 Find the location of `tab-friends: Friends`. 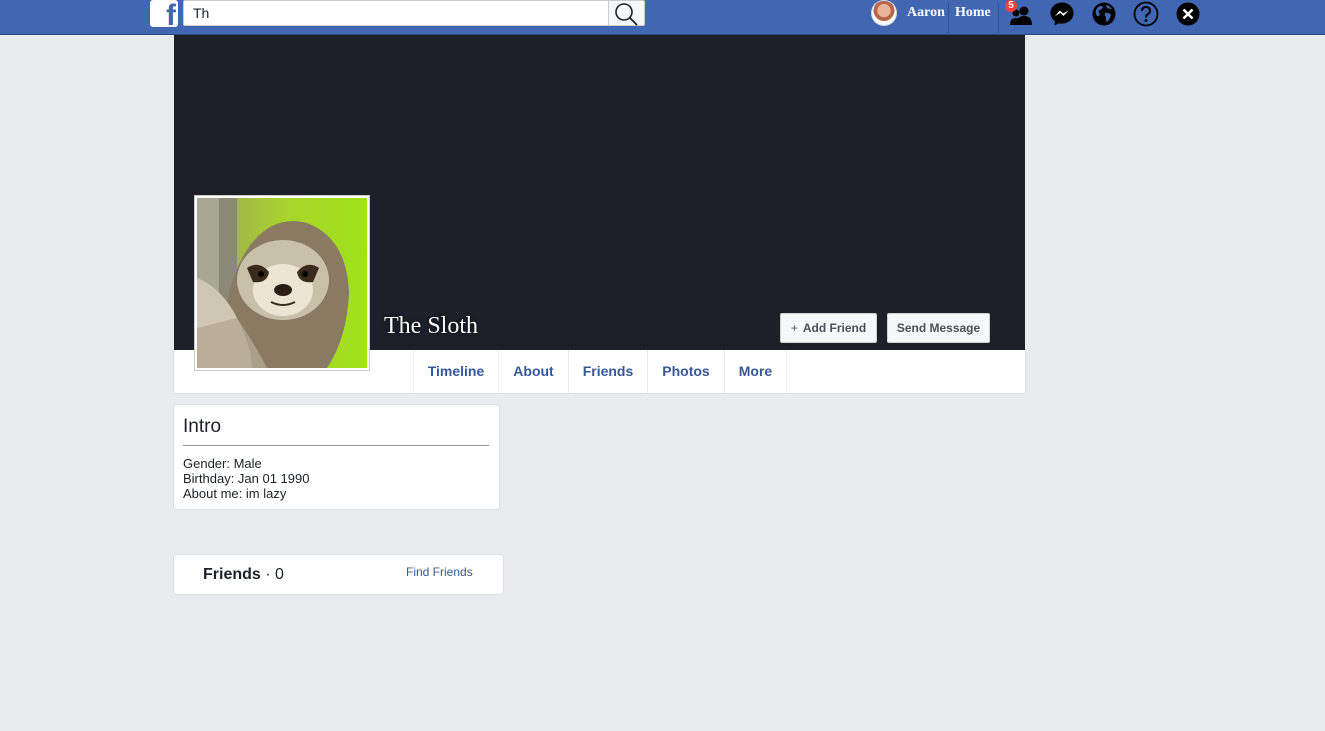

tab-friends: Friends is located at coordinates (608, 371).